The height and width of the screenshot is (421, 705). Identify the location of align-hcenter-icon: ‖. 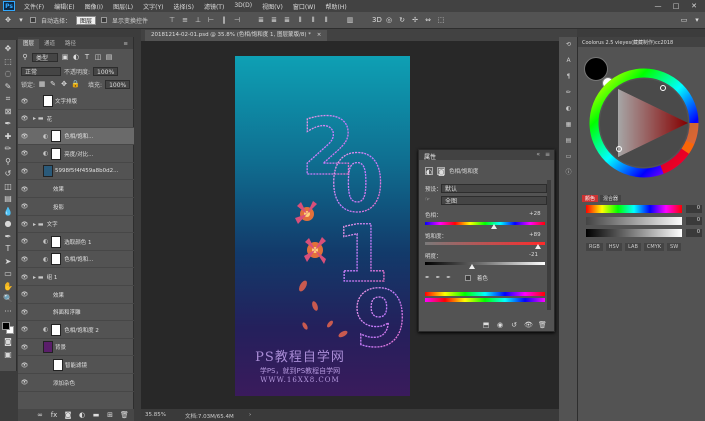
(224, 20).